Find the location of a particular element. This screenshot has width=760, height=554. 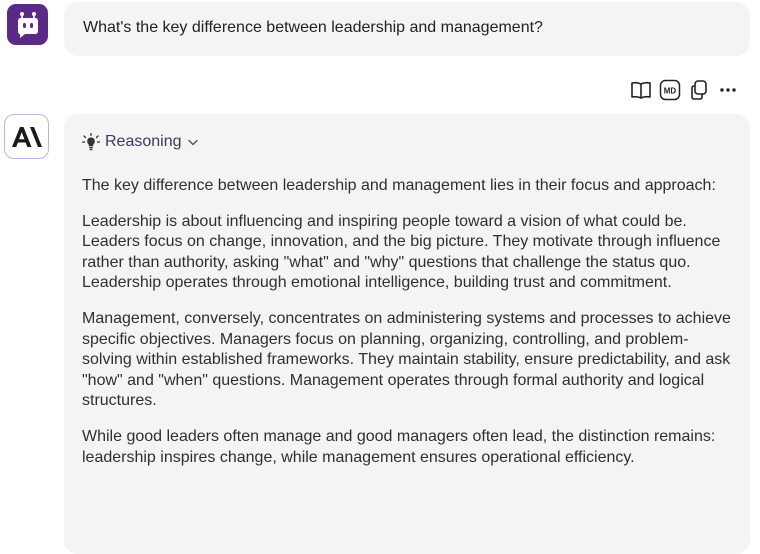

lightbulb-icon is located at coordinates (91, 142).